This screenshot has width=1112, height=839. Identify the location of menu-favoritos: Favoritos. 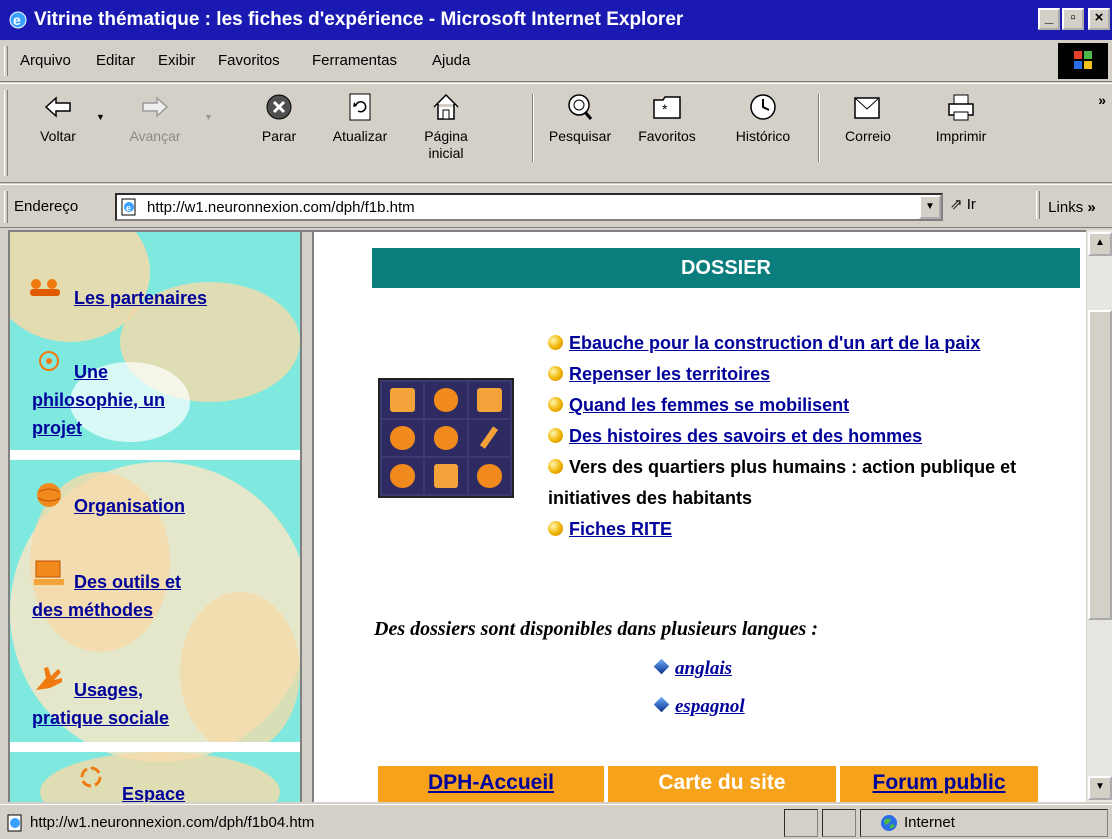
(249, 60).